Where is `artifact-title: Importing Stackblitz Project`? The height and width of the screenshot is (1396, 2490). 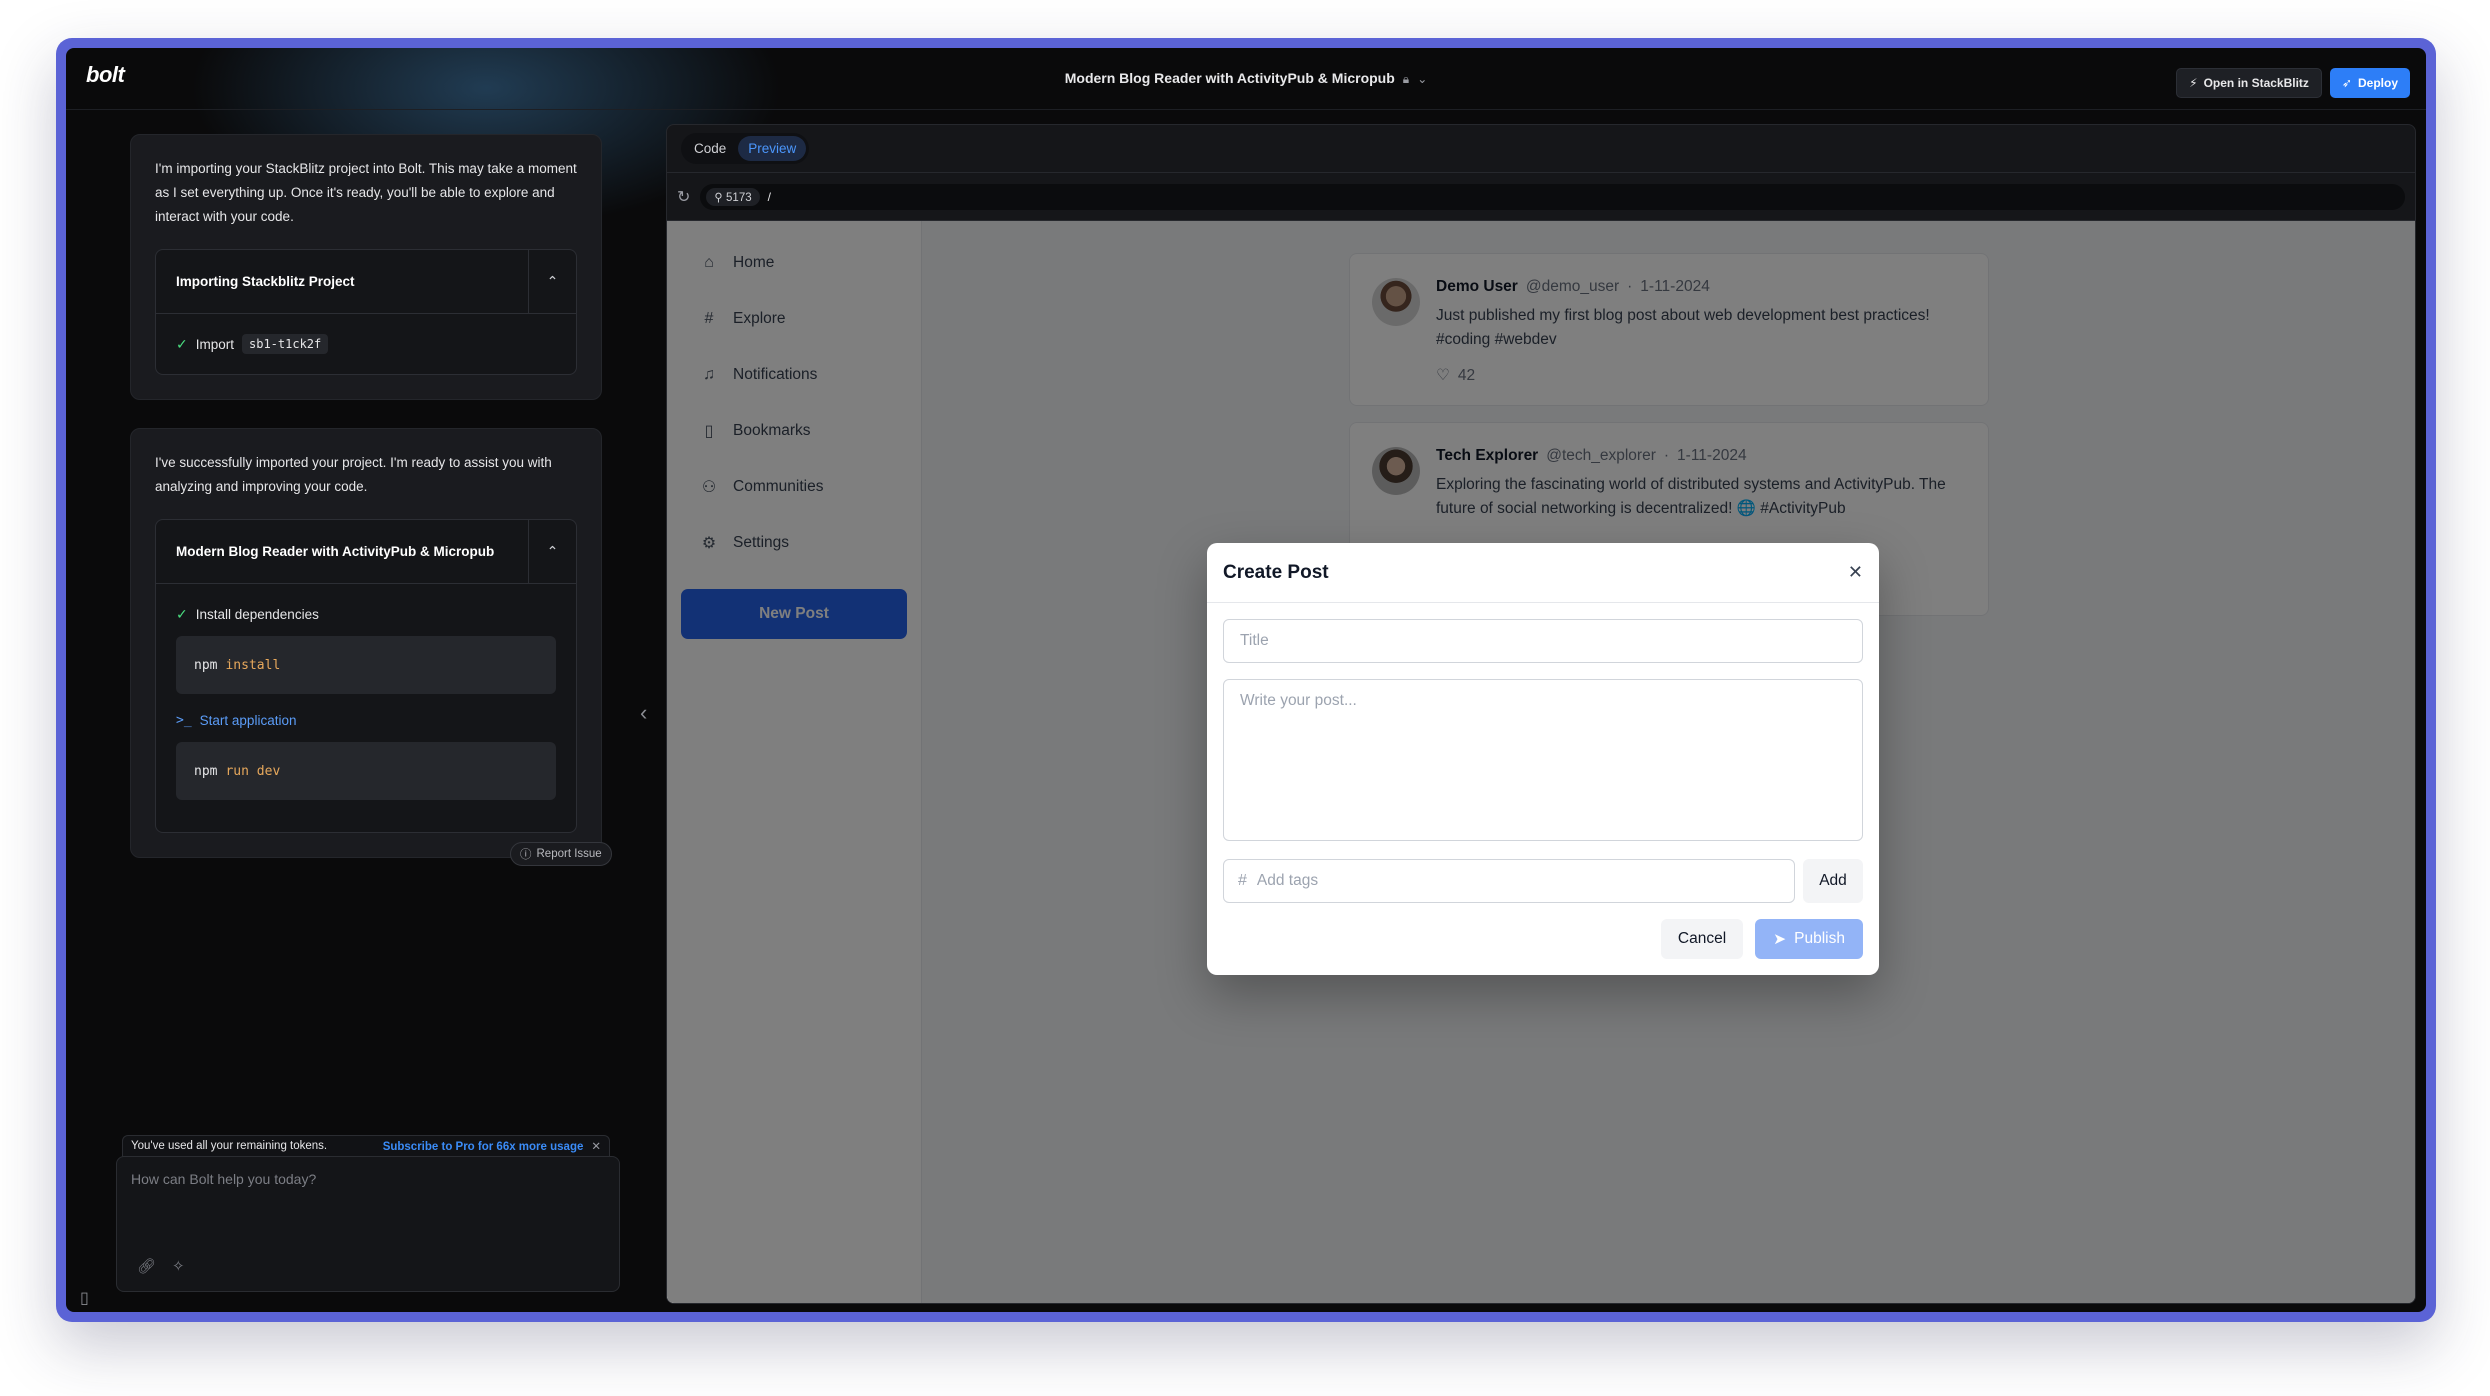 artifact-title: Importing Stackblitz Project is located at coordinates (265, 281).